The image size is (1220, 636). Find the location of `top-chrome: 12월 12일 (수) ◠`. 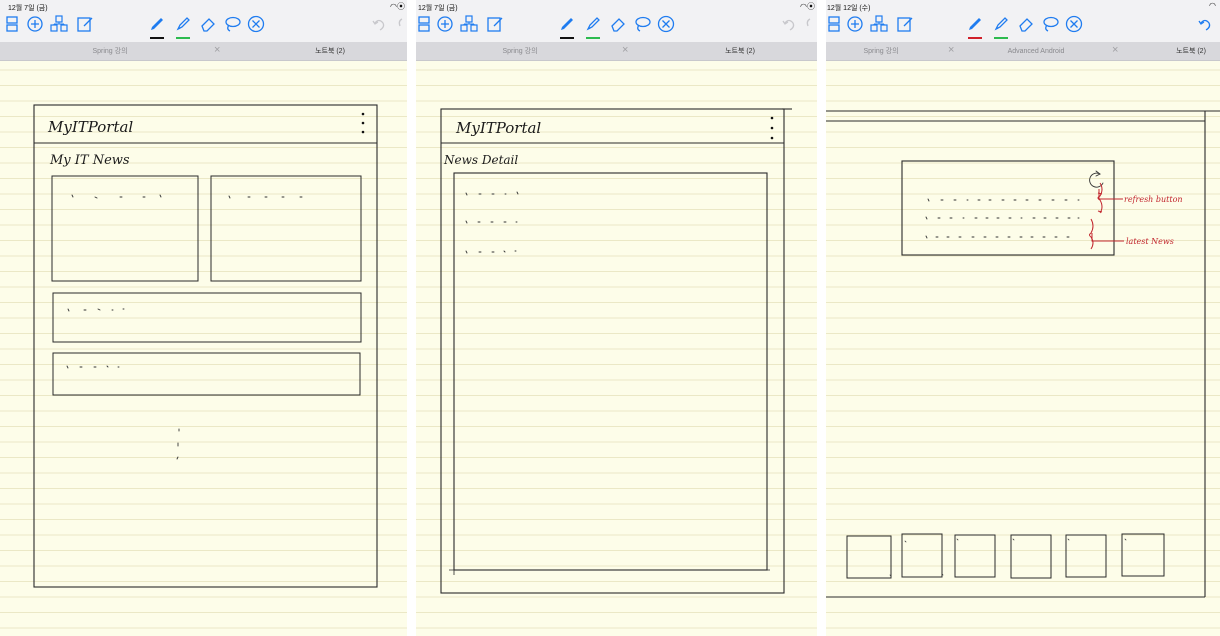

top-chrome: 12월 12일 (수) ◠ is located at coordinates (1023, 21).